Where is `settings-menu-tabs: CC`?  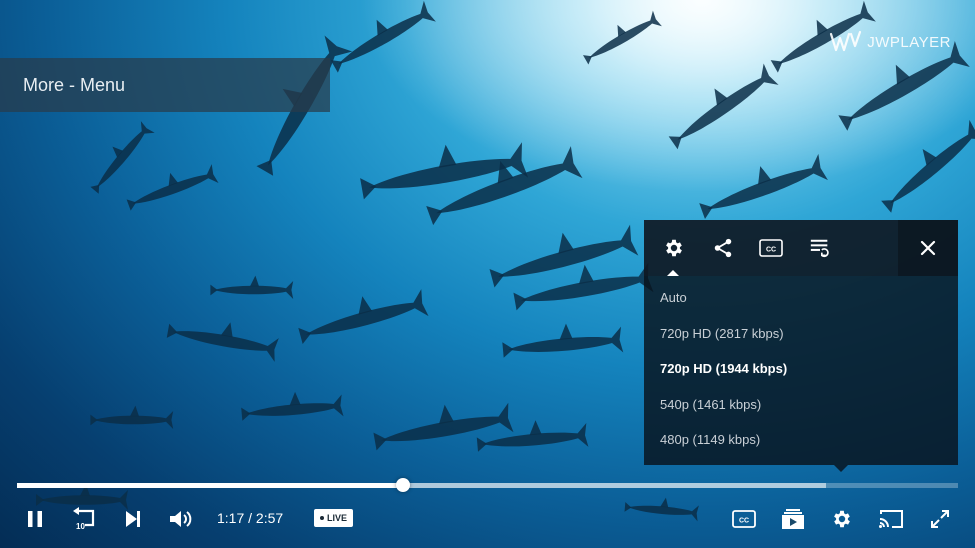
settings-menu-tabs: CC is located at coordinates (801, 248).